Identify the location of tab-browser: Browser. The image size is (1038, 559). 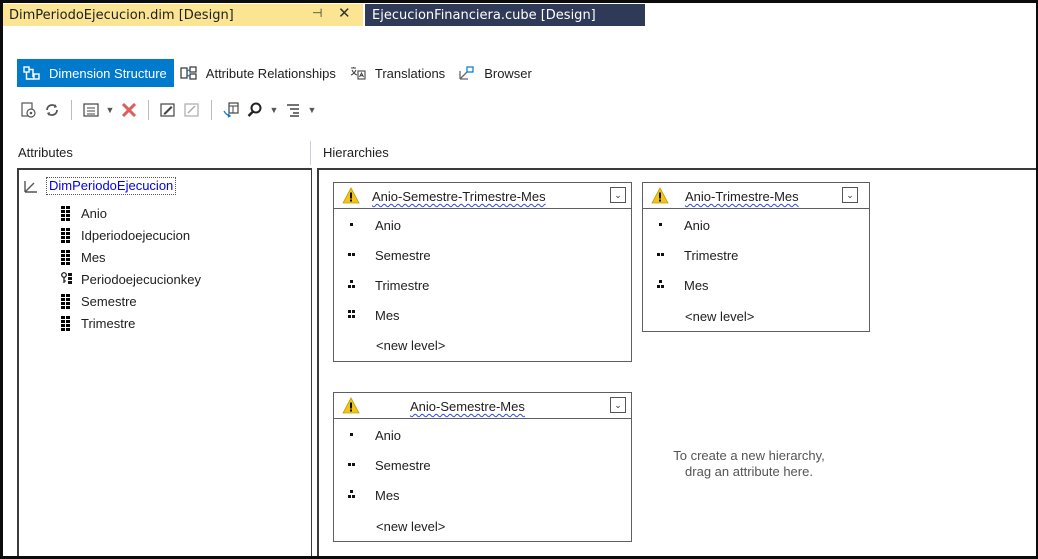
(495, 73).